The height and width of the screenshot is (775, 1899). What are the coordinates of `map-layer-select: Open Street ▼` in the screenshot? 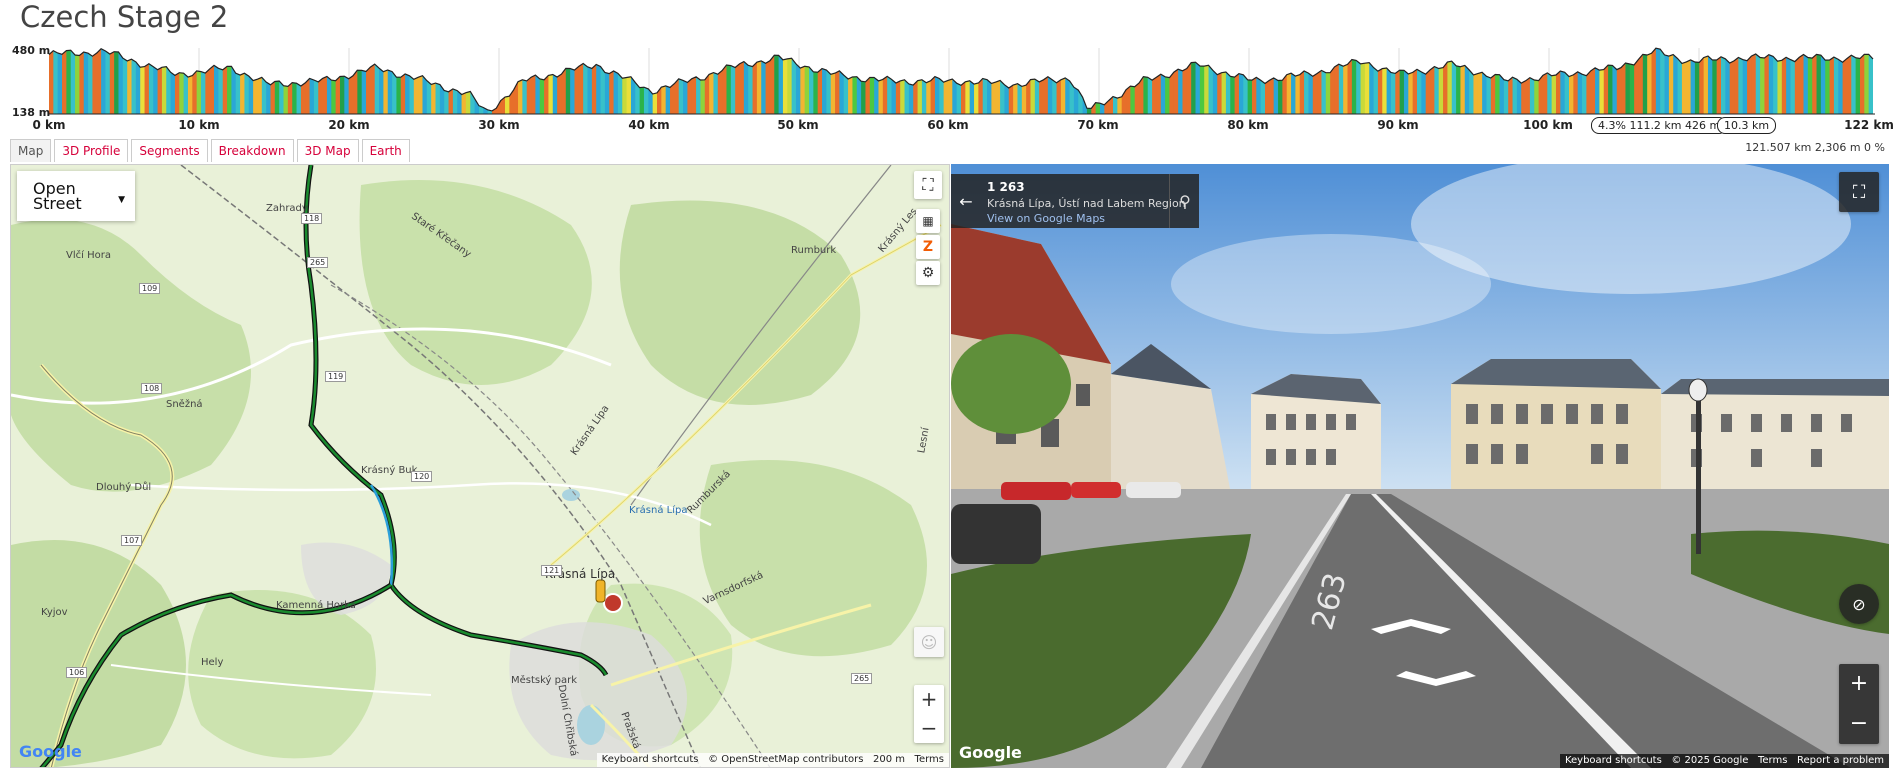 It's located at (76, 196).